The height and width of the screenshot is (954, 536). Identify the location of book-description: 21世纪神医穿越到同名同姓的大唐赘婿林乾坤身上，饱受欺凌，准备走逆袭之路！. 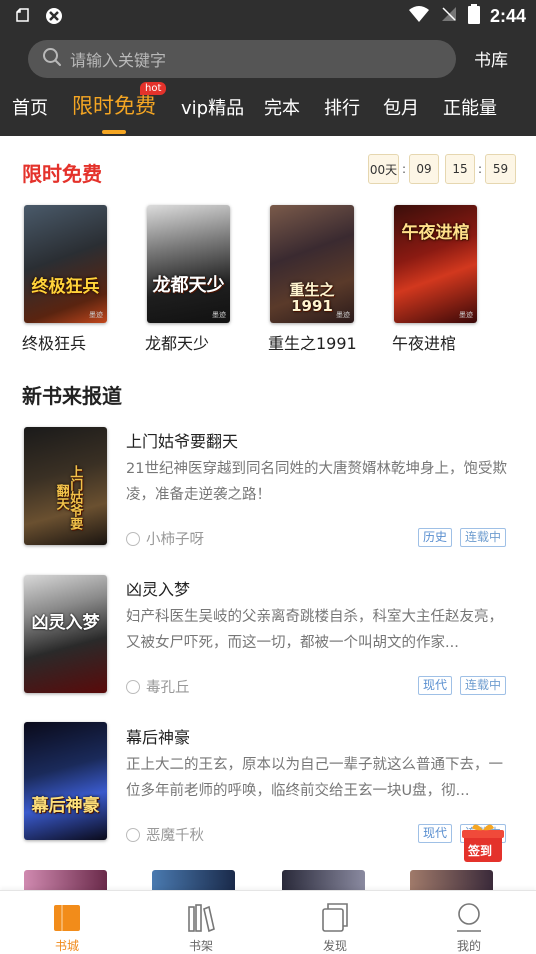
(316, 482).